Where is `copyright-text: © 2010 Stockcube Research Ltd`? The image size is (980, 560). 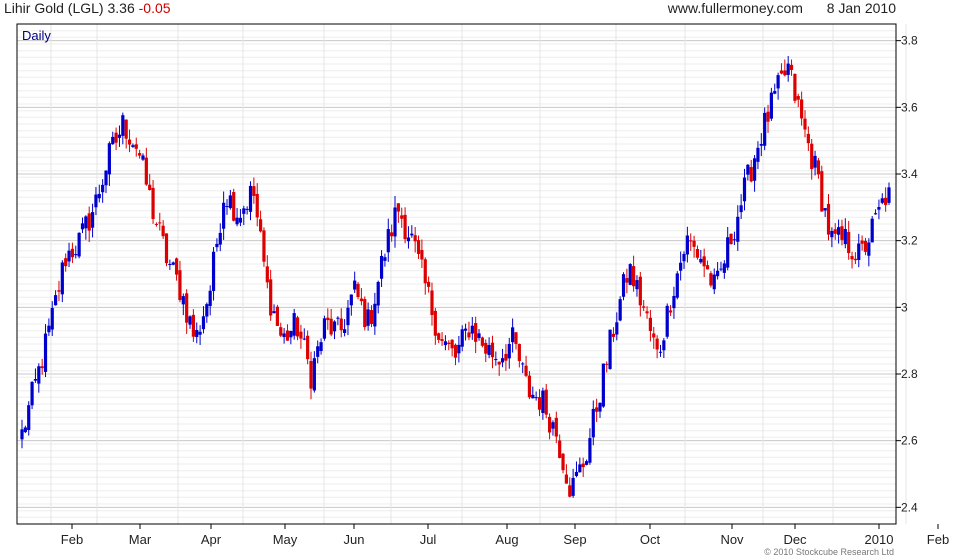 copyright-text: © 2010 Stockcube Research Ltd is located at coordinates (829, 552).